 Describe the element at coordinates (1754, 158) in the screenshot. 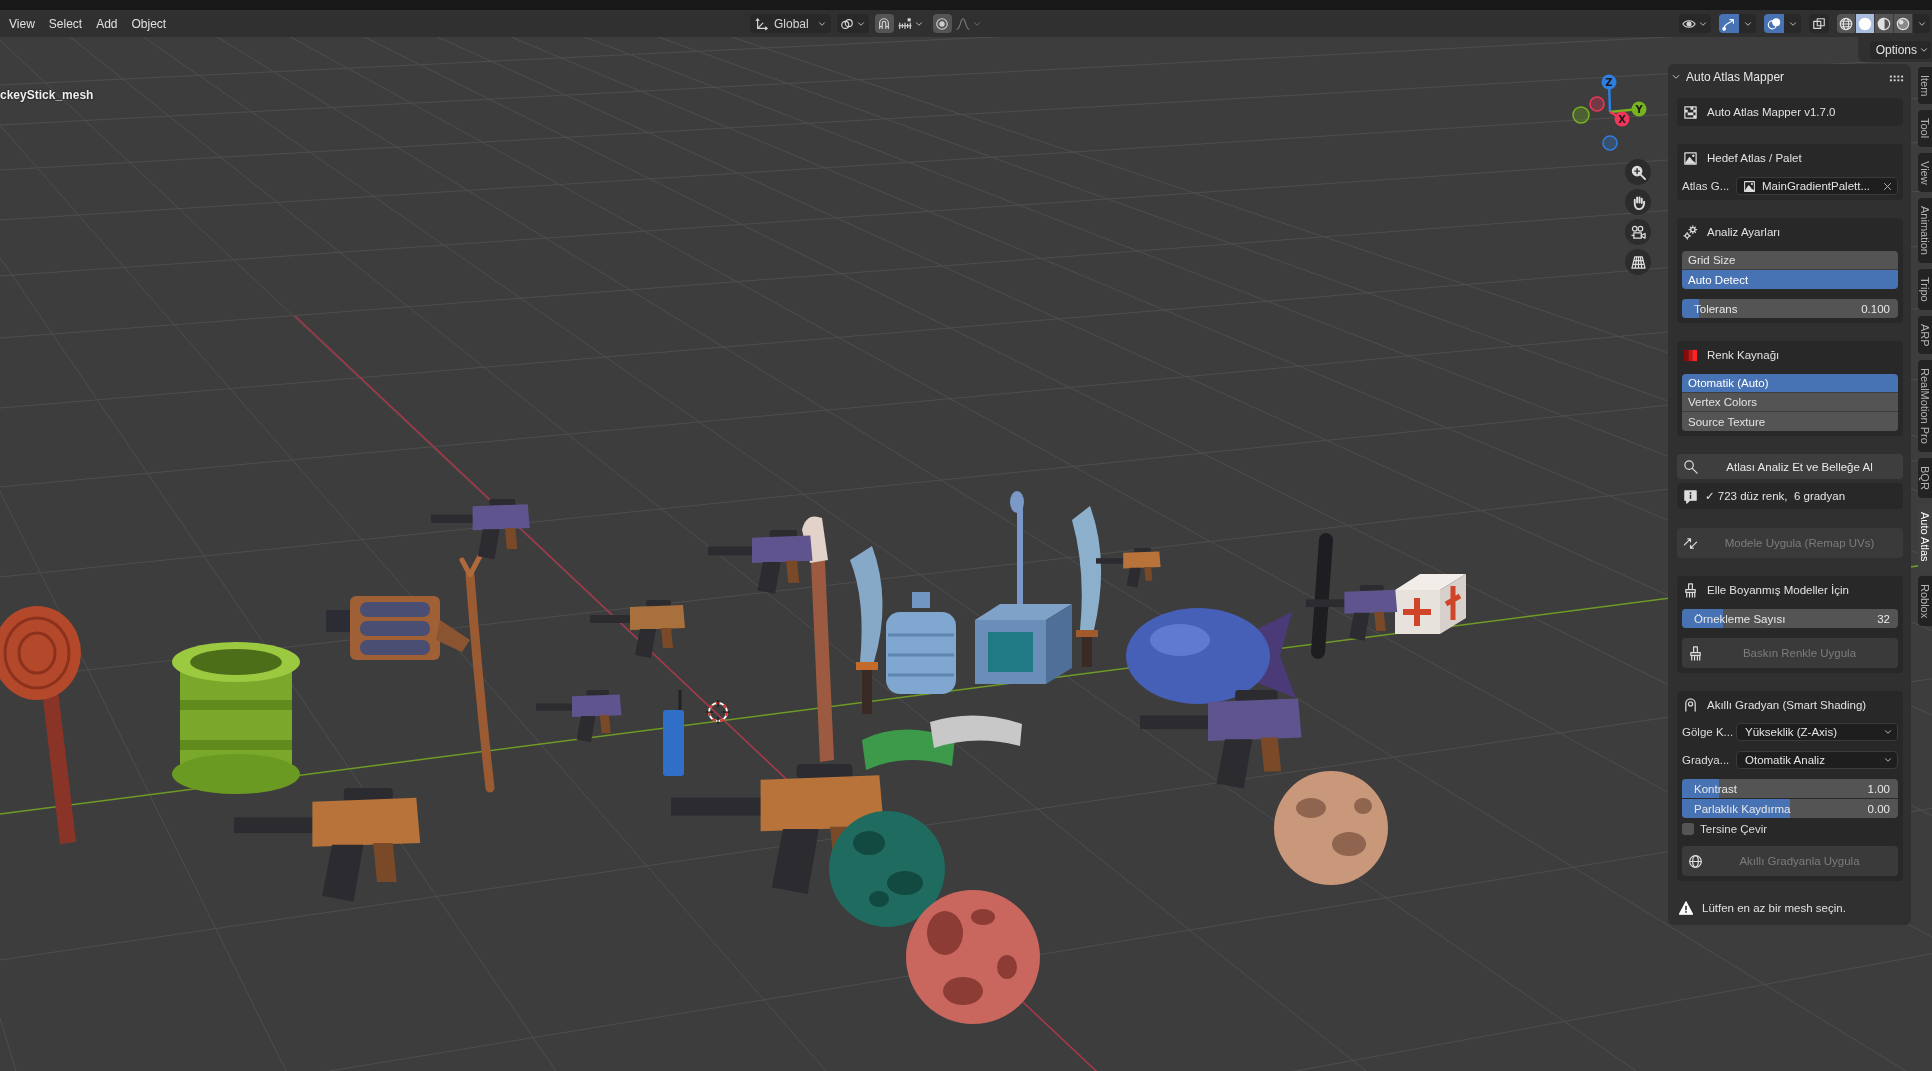

I see `subpanel-title: Hedef Atlas / Palet` at that location.